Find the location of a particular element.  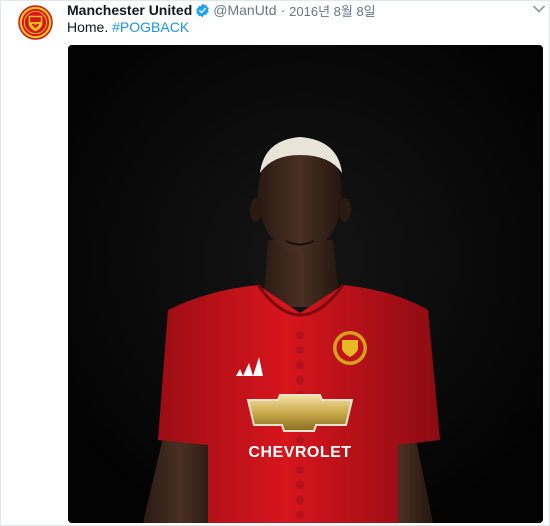

shirt-sponsor-text: CHEVROLET is located at coordinates (299, 452).